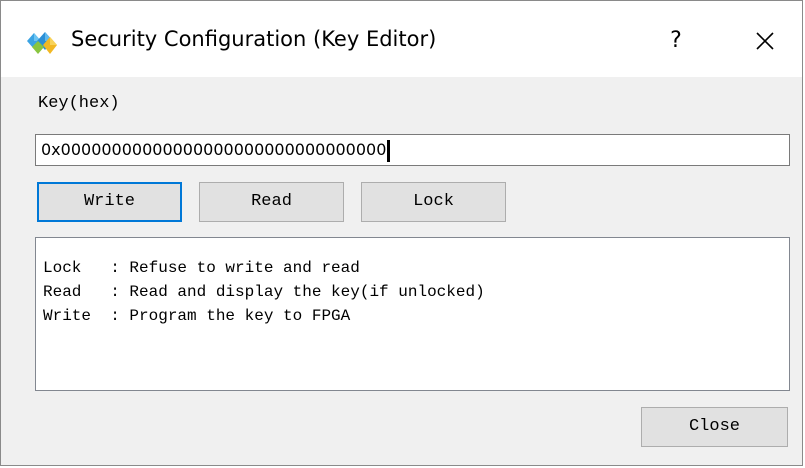  What do you see at coordinates (197, 316) in the screenshot?
I see `info-line-write: Write : Program the key to FPGA` at bounding box center [197, 316].